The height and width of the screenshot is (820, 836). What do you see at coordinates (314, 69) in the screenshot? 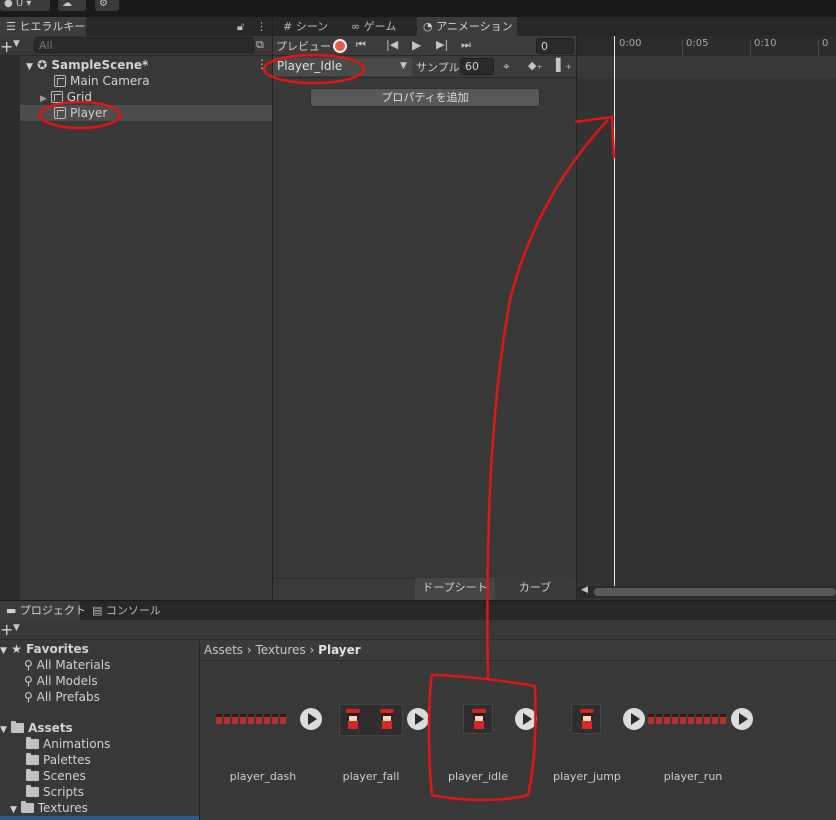
I see `annotation-circle-clip` at bounding box center [314, 69].